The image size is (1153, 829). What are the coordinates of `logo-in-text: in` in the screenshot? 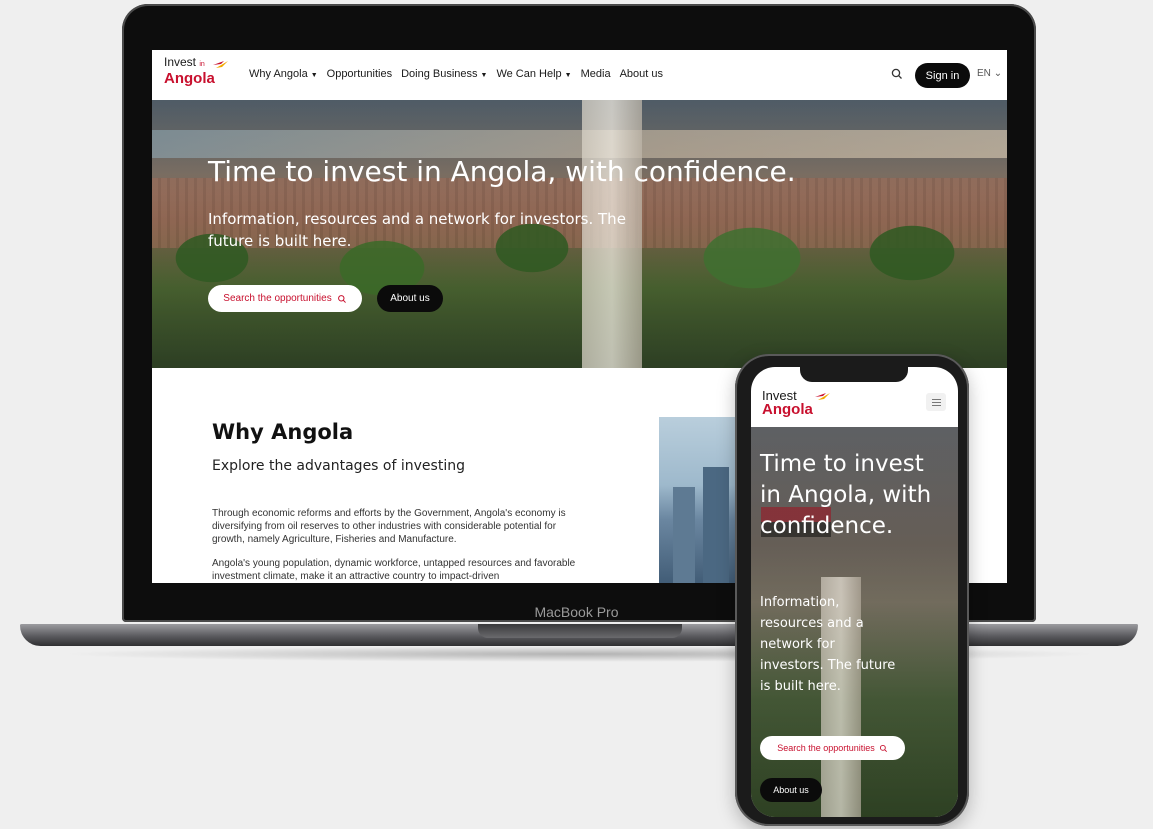 It's located at (202, 64).